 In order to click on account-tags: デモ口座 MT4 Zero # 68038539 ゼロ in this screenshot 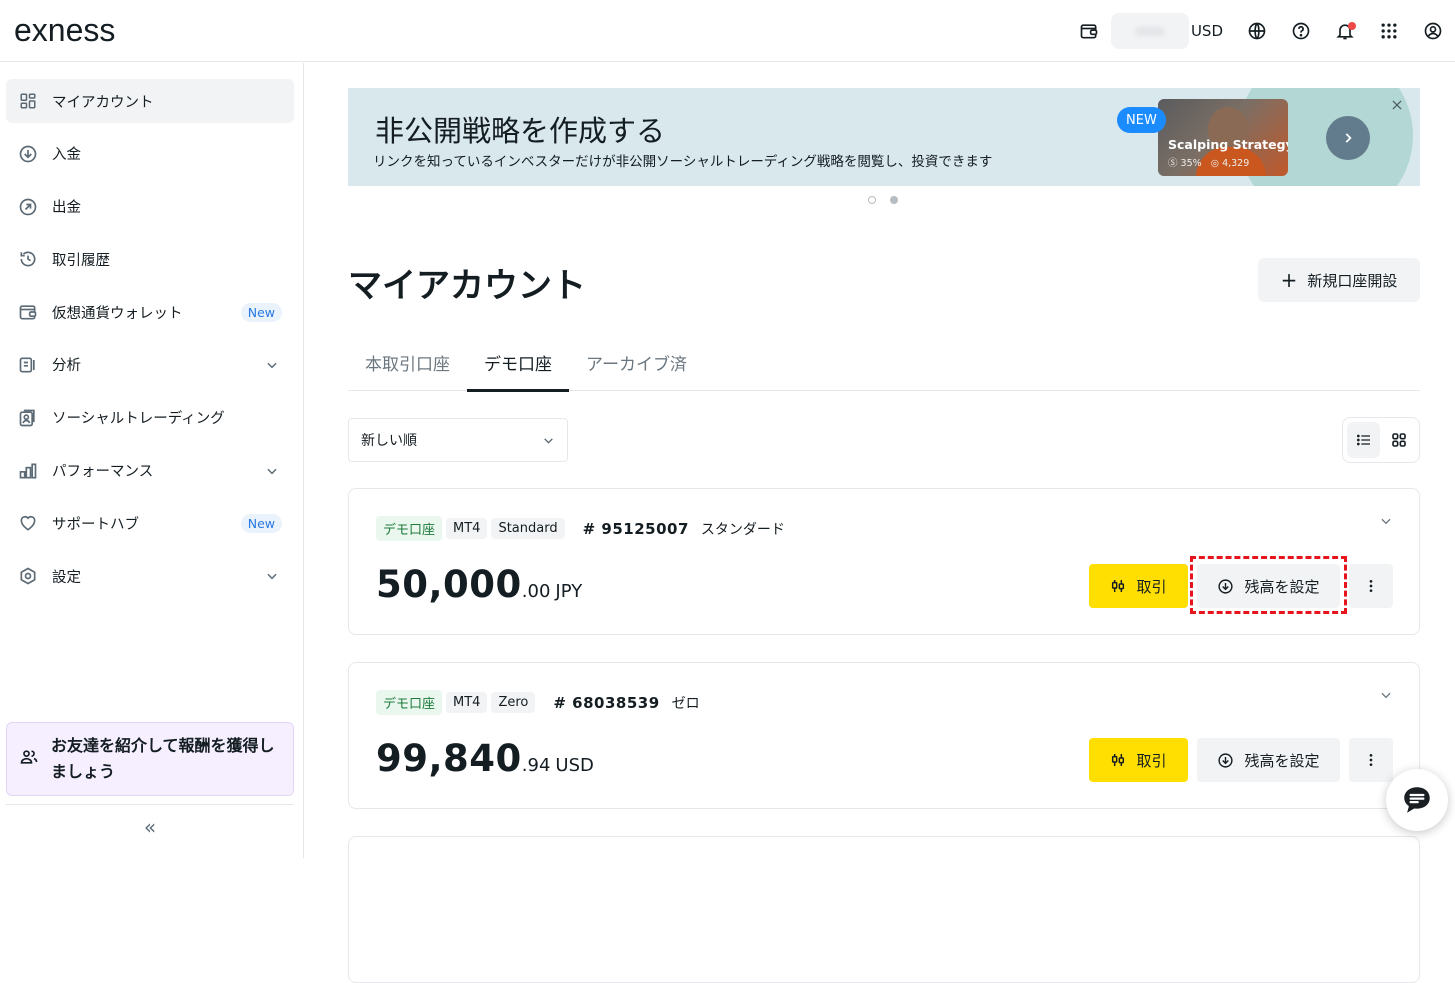, I will do `click(538, 702)`.